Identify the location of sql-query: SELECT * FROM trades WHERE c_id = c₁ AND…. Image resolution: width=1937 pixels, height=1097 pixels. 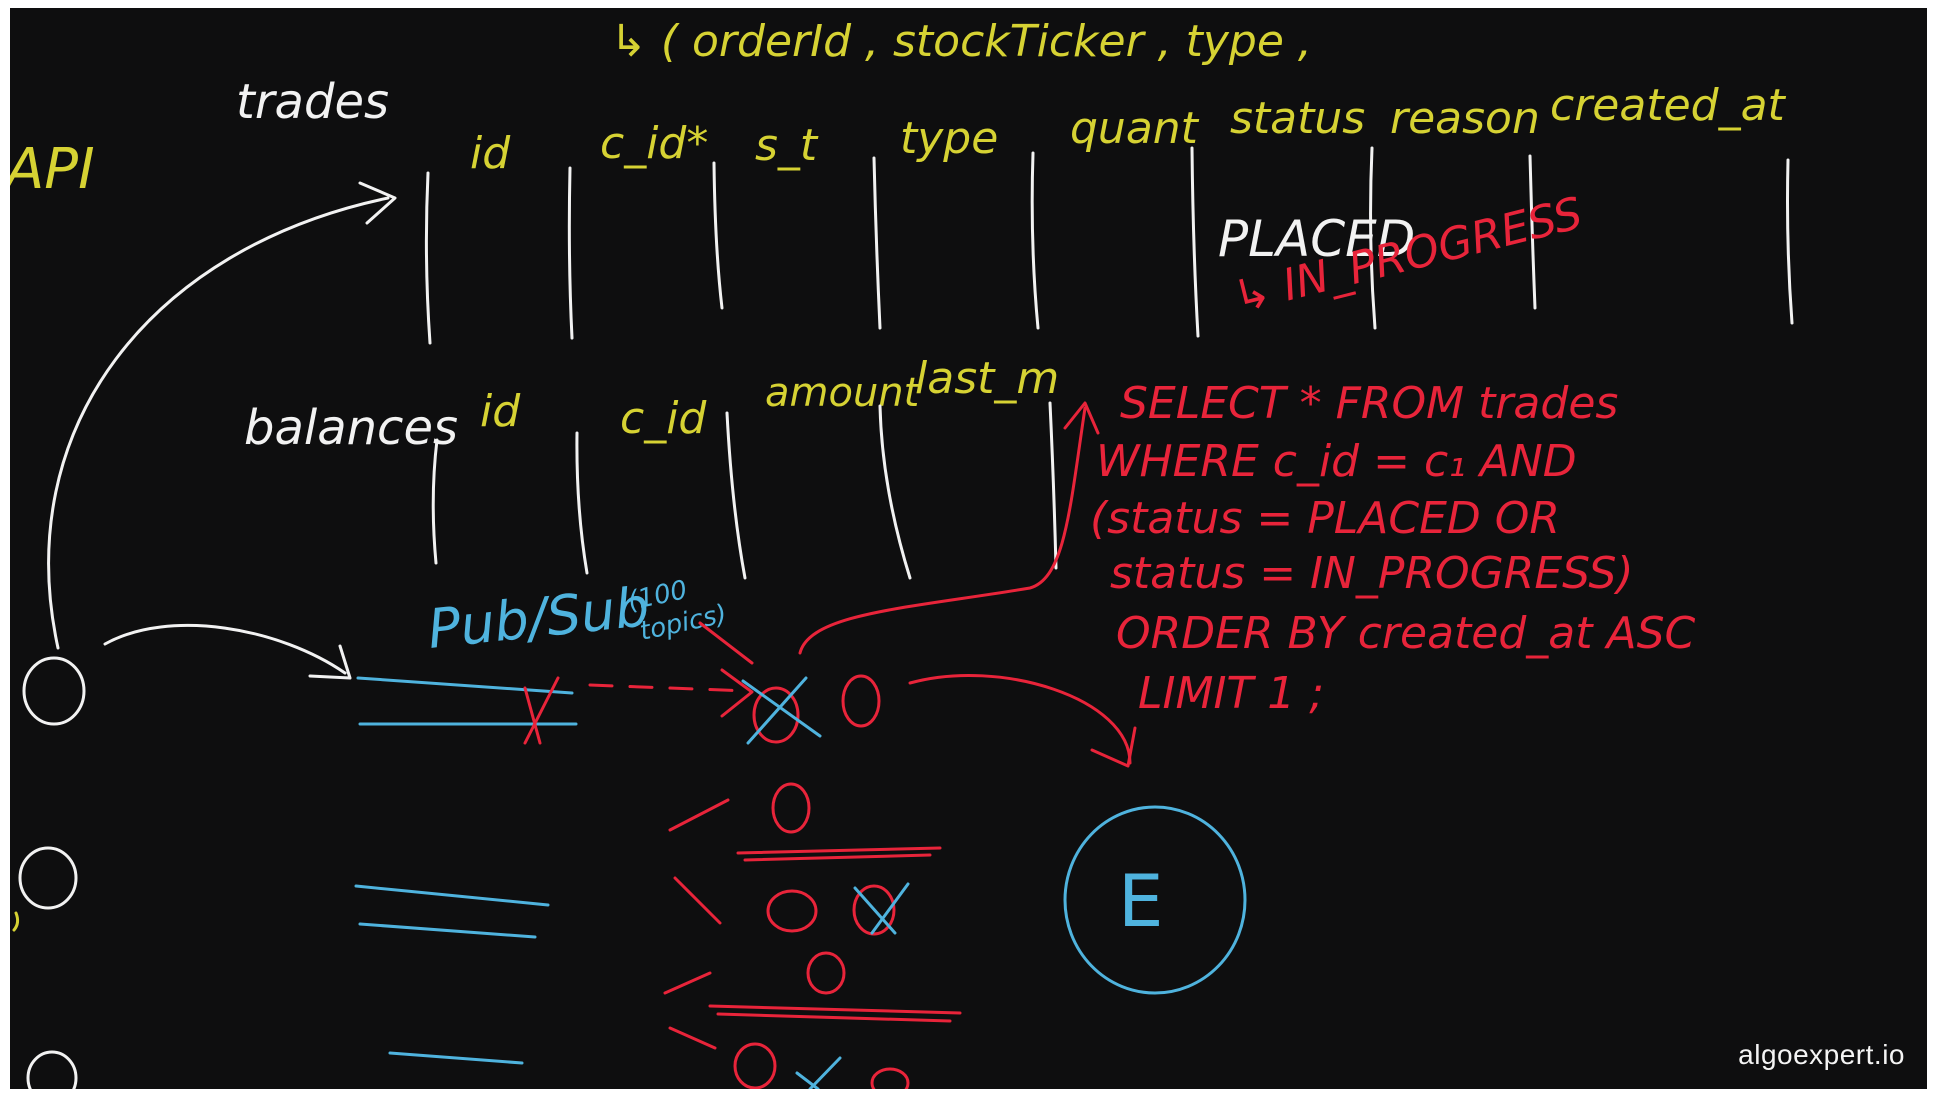
(1393, 548).